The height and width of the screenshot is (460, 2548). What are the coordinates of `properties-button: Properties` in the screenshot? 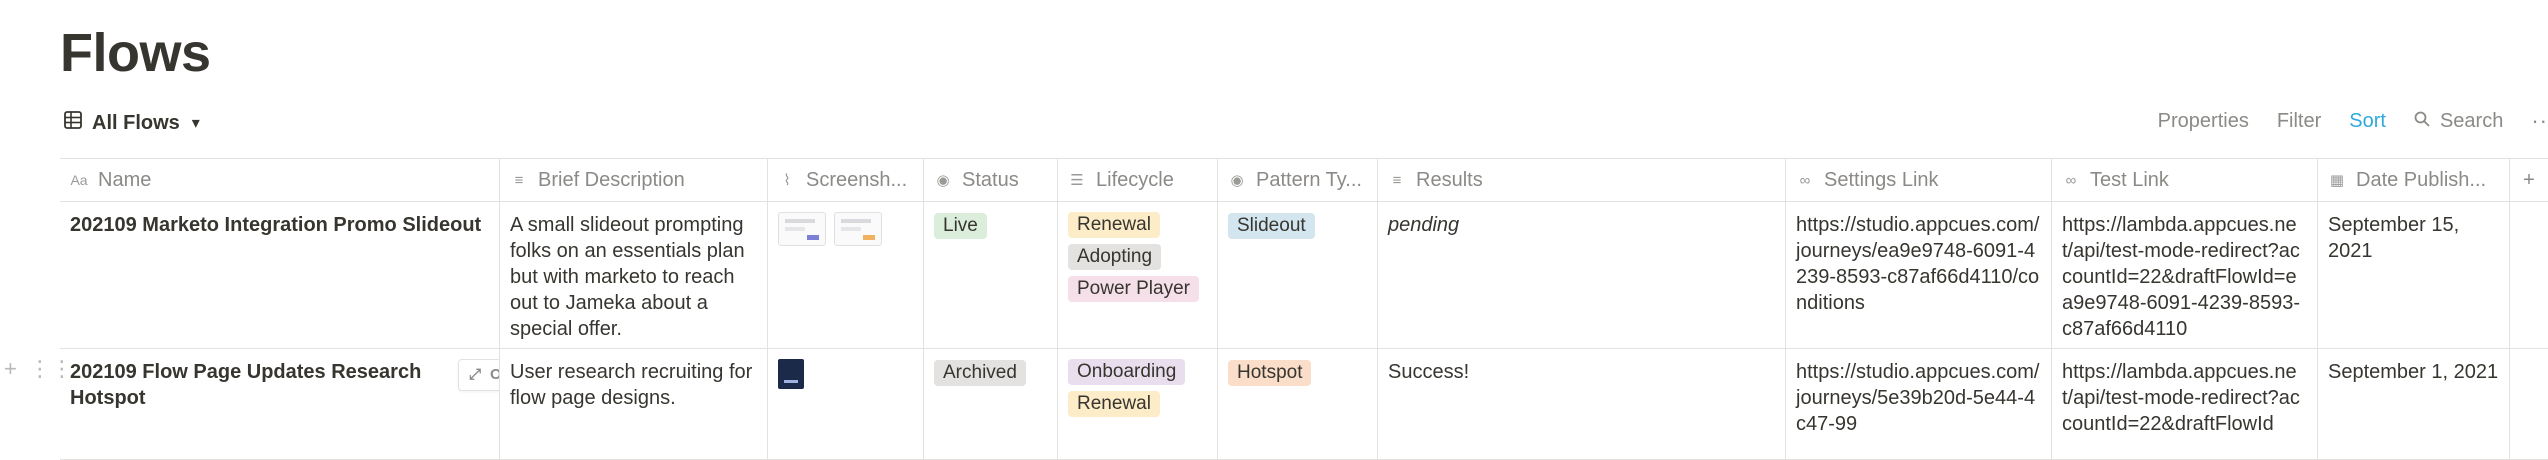 It's located at (2203, 121).